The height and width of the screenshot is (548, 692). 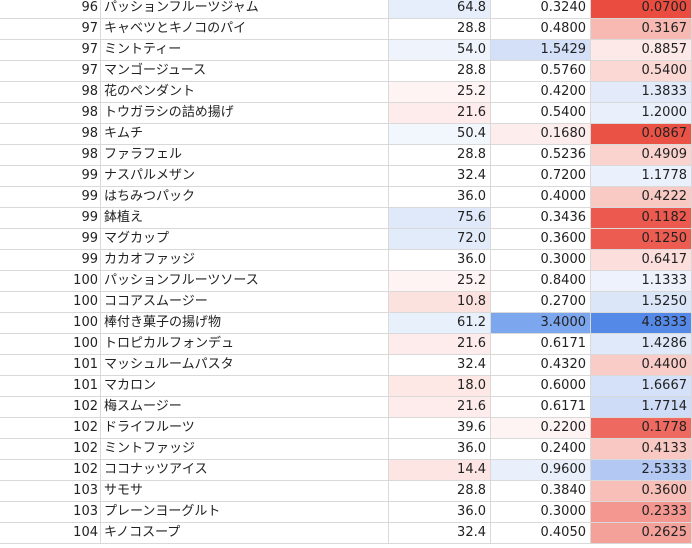 I want to click on cell-value-1: 72.0, so click(x=440, y=239).